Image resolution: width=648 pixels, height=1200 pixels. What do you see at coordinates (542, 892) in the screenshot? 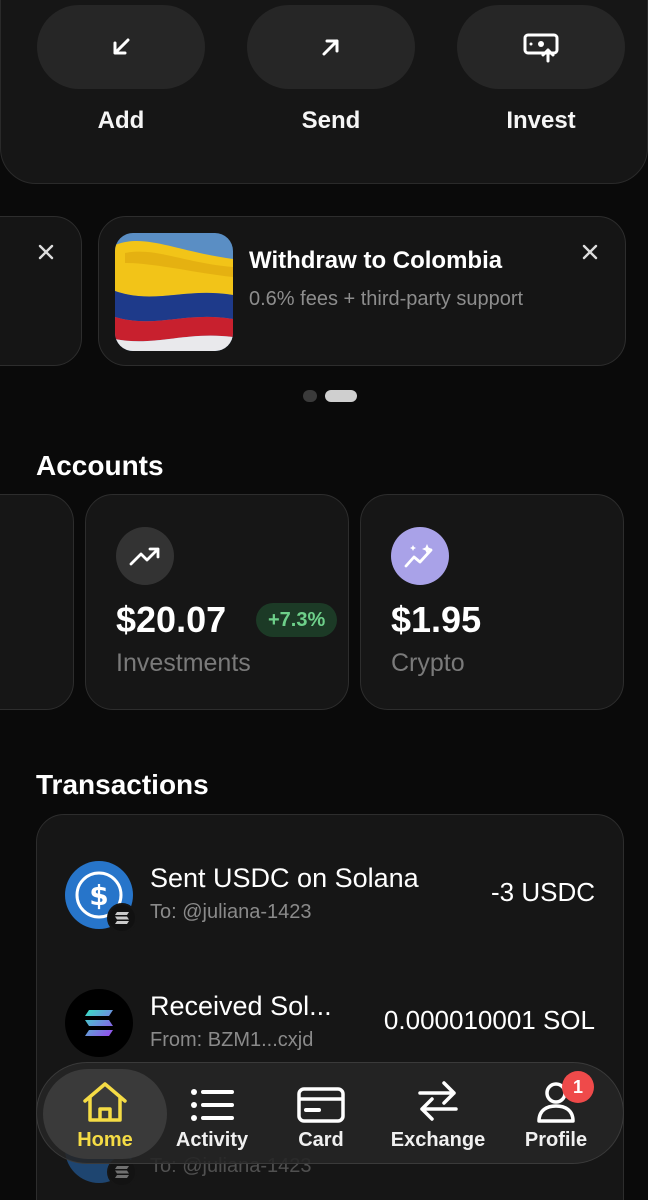
I see `transaction-amount: -3 USDC` at bounding box center [542, 892].